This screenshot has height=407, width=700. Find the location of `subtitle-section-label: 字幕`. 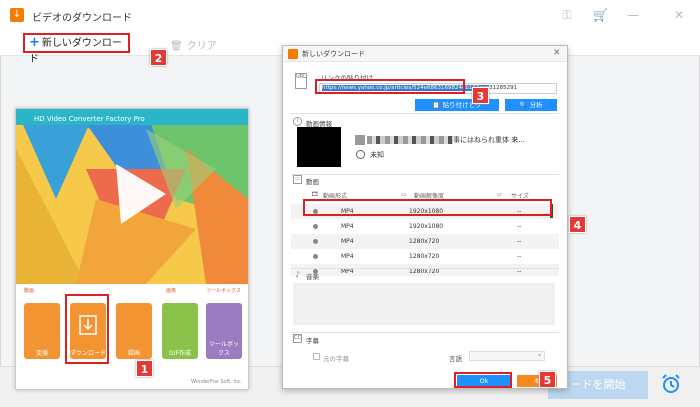

subtitle-section-label: 字幕 is located at coordinates (312, 341).